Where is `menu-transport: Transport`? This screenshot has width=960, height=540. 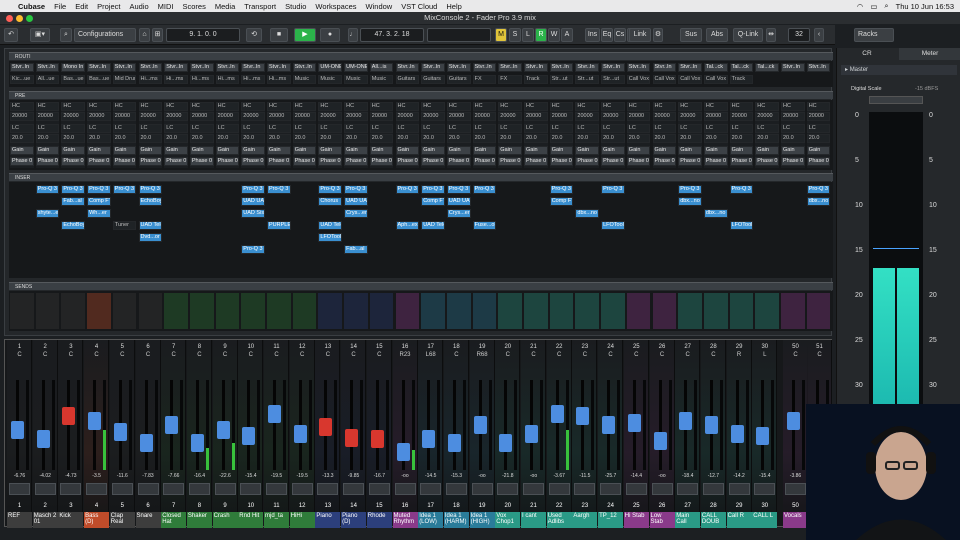
menu-transport: Transport is located at coordinates (260, 6).